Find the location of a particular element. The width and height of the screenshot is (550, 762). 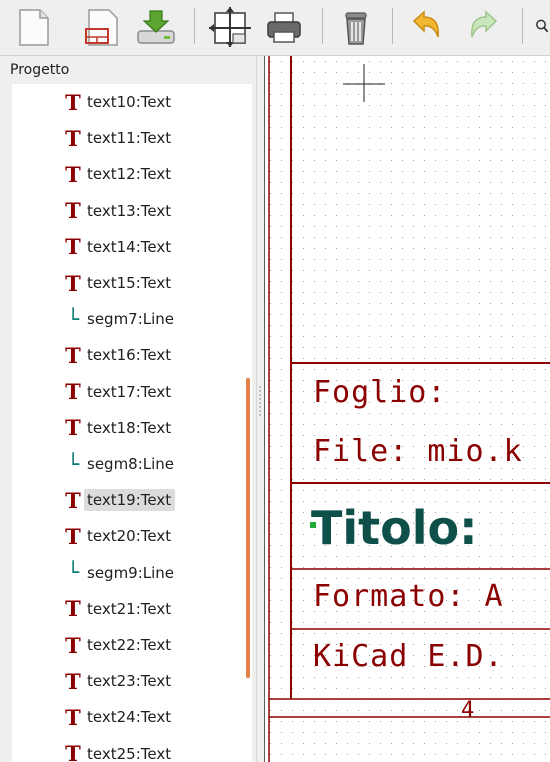

tree-item: Ttext16:Text is located at coordinates (118, 355).